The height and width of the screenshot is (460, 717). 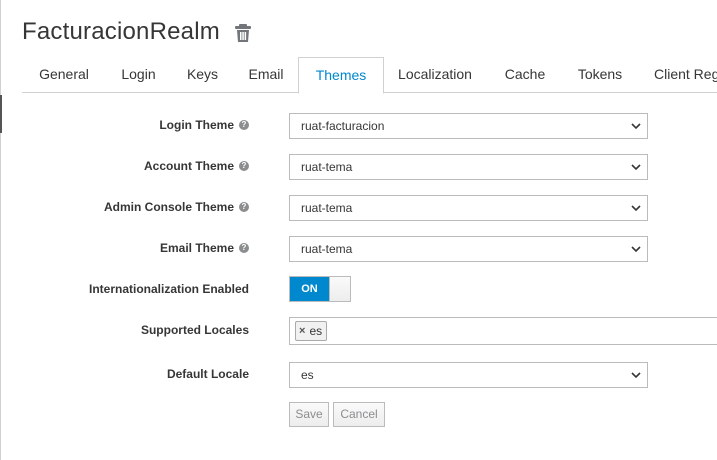 What do you see at coordinates (339, 289) in the screenshot?
I see `toggle-knob` at bounding box center [339, 289].